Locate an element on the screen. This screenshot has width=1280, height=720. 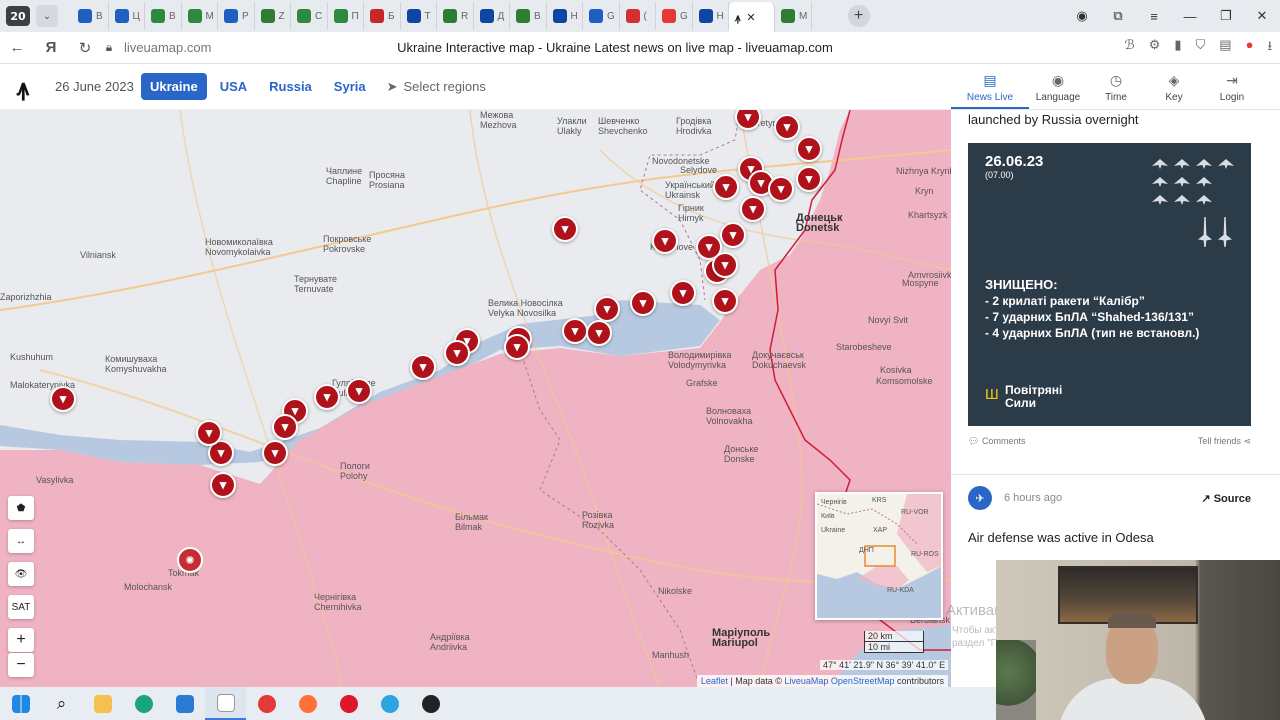
browser-tab: C is located at coordinates (309, 16).